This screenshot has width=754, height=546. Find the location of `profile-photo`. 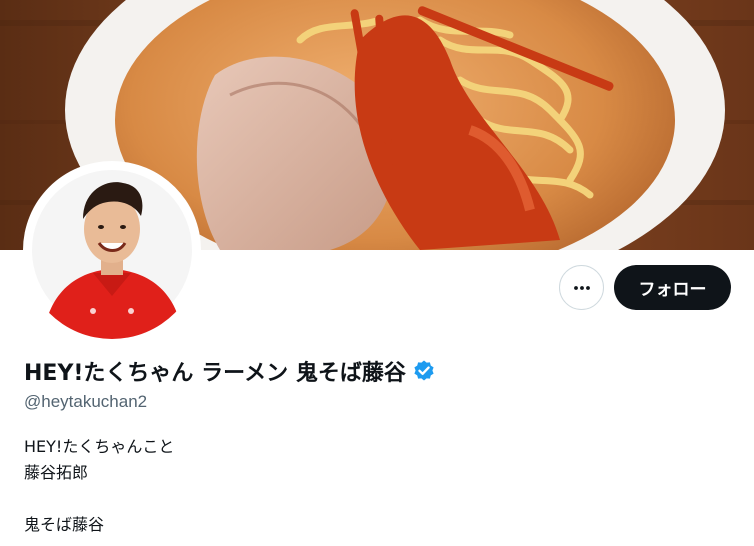

profile-photo is located at coordinates (112, 254).